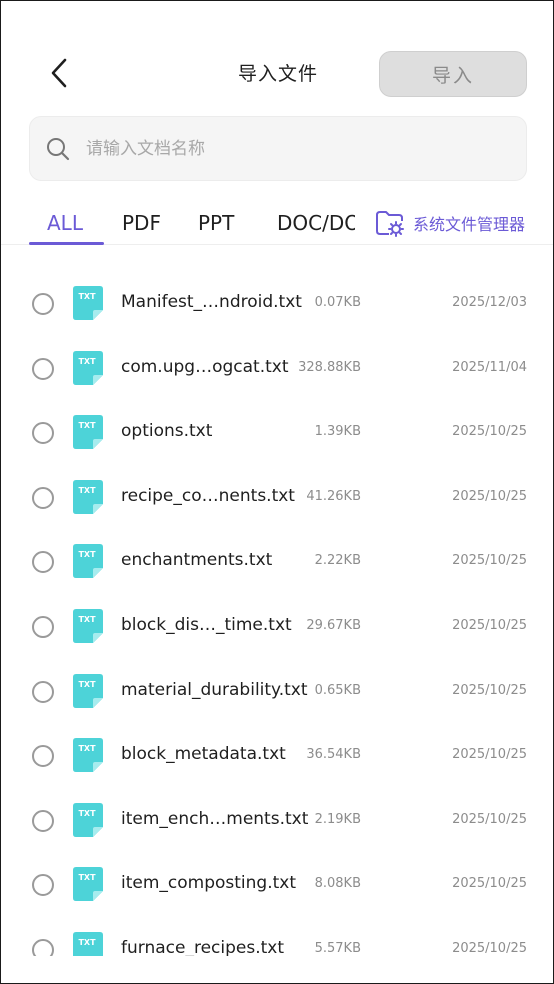  What do you see at coordinates (209, 883) in the screenshot?
I see `file-name: item_composting.txt` at bounding box center [209, 883].